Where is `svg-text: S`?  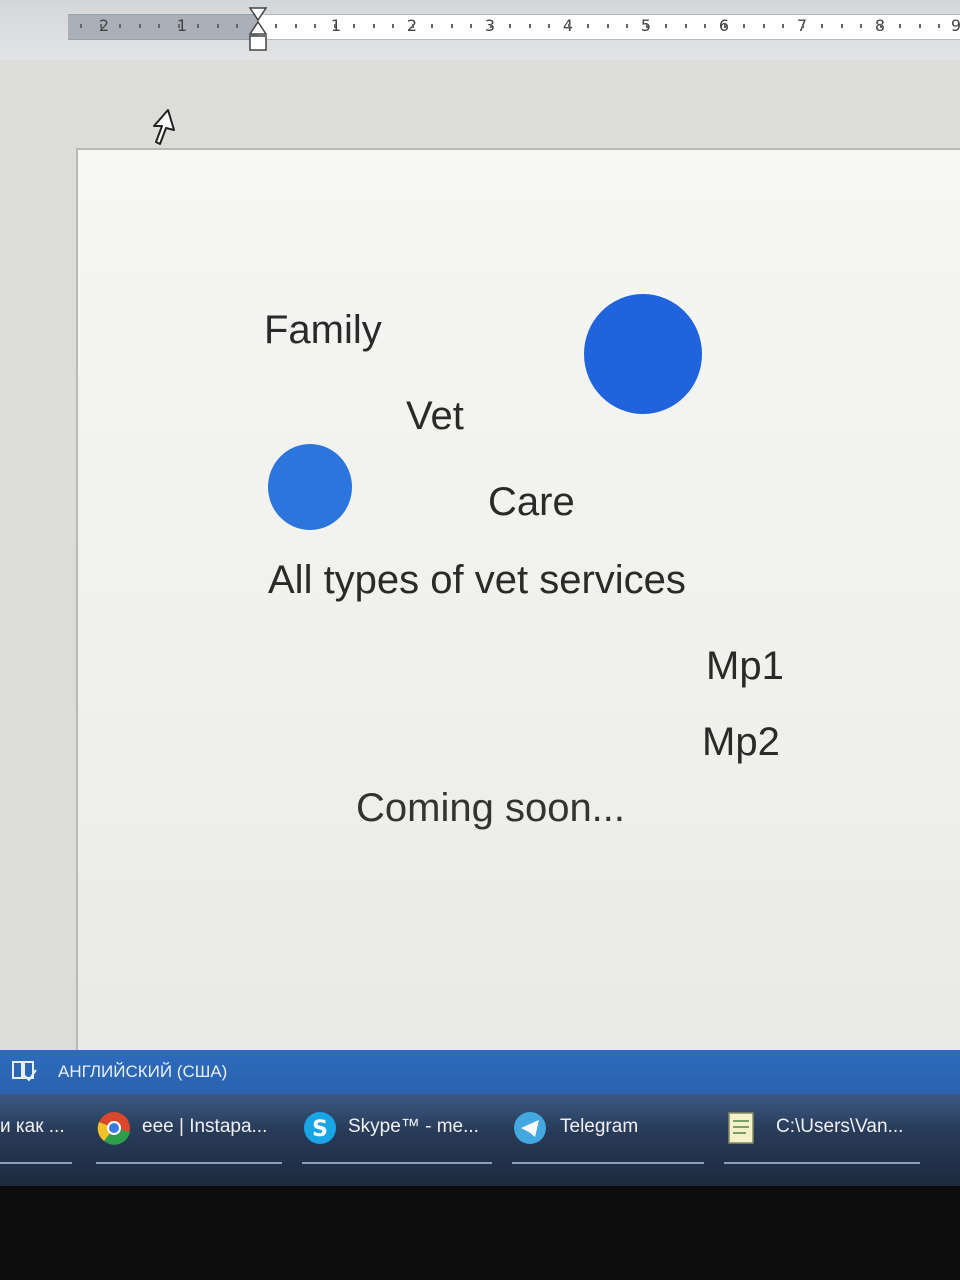
svg-text: S is located at coordinates (320, 1129).